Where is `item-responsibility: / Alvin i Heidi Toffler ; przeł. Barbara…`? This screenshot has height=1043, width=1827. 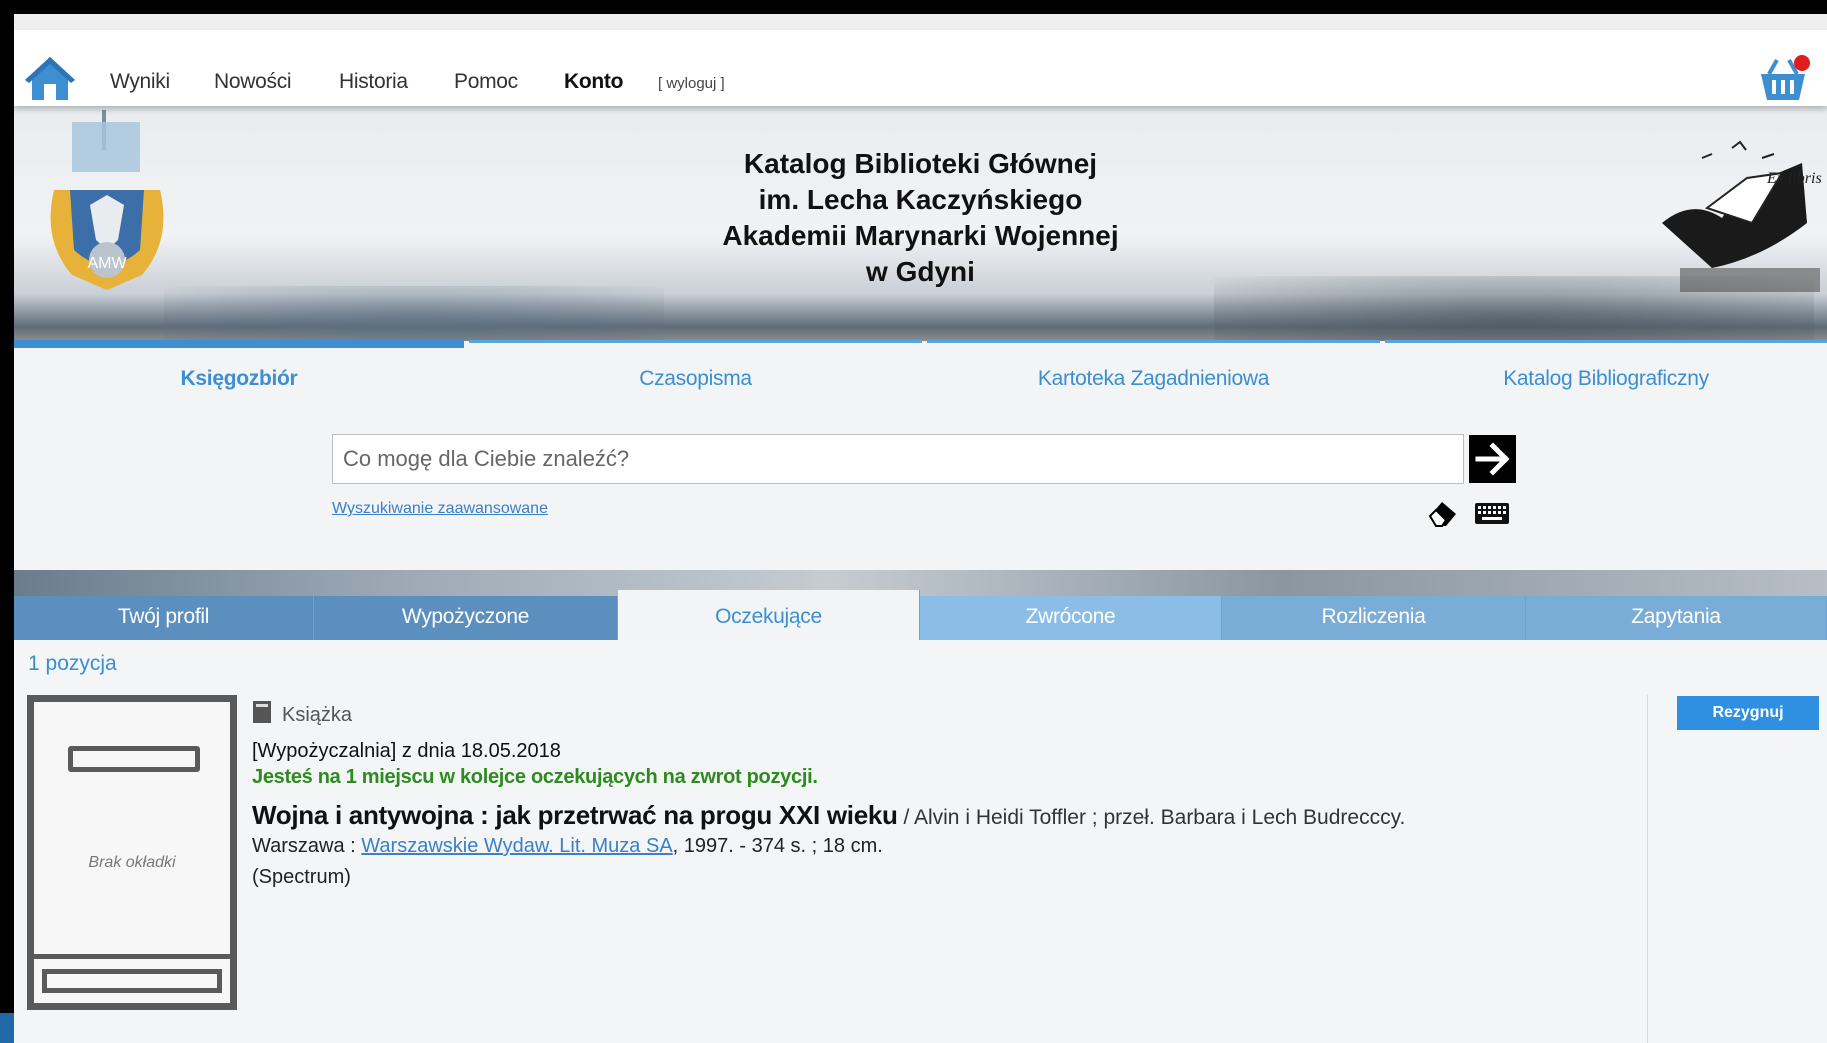 item-responsibility: / Alvin i Heidi Toffler ; przeł. Barbara… is located at coordinates (1151, 817).